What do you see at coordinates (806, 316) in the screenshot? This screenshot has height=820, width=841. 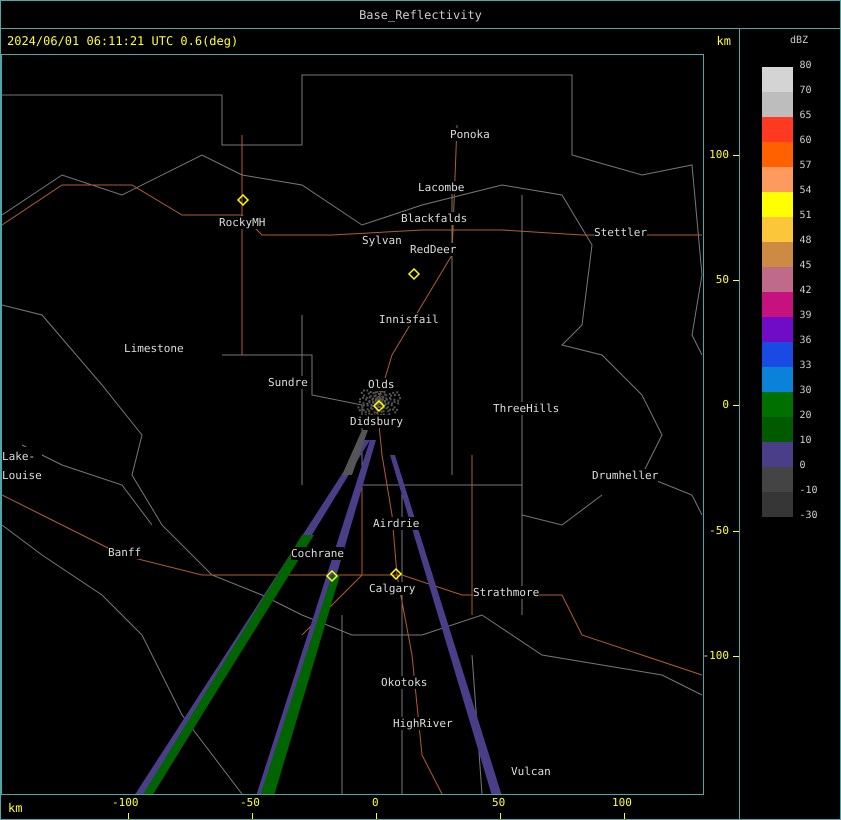 I see `legend-value: 39` at bounding box center [806, 316].